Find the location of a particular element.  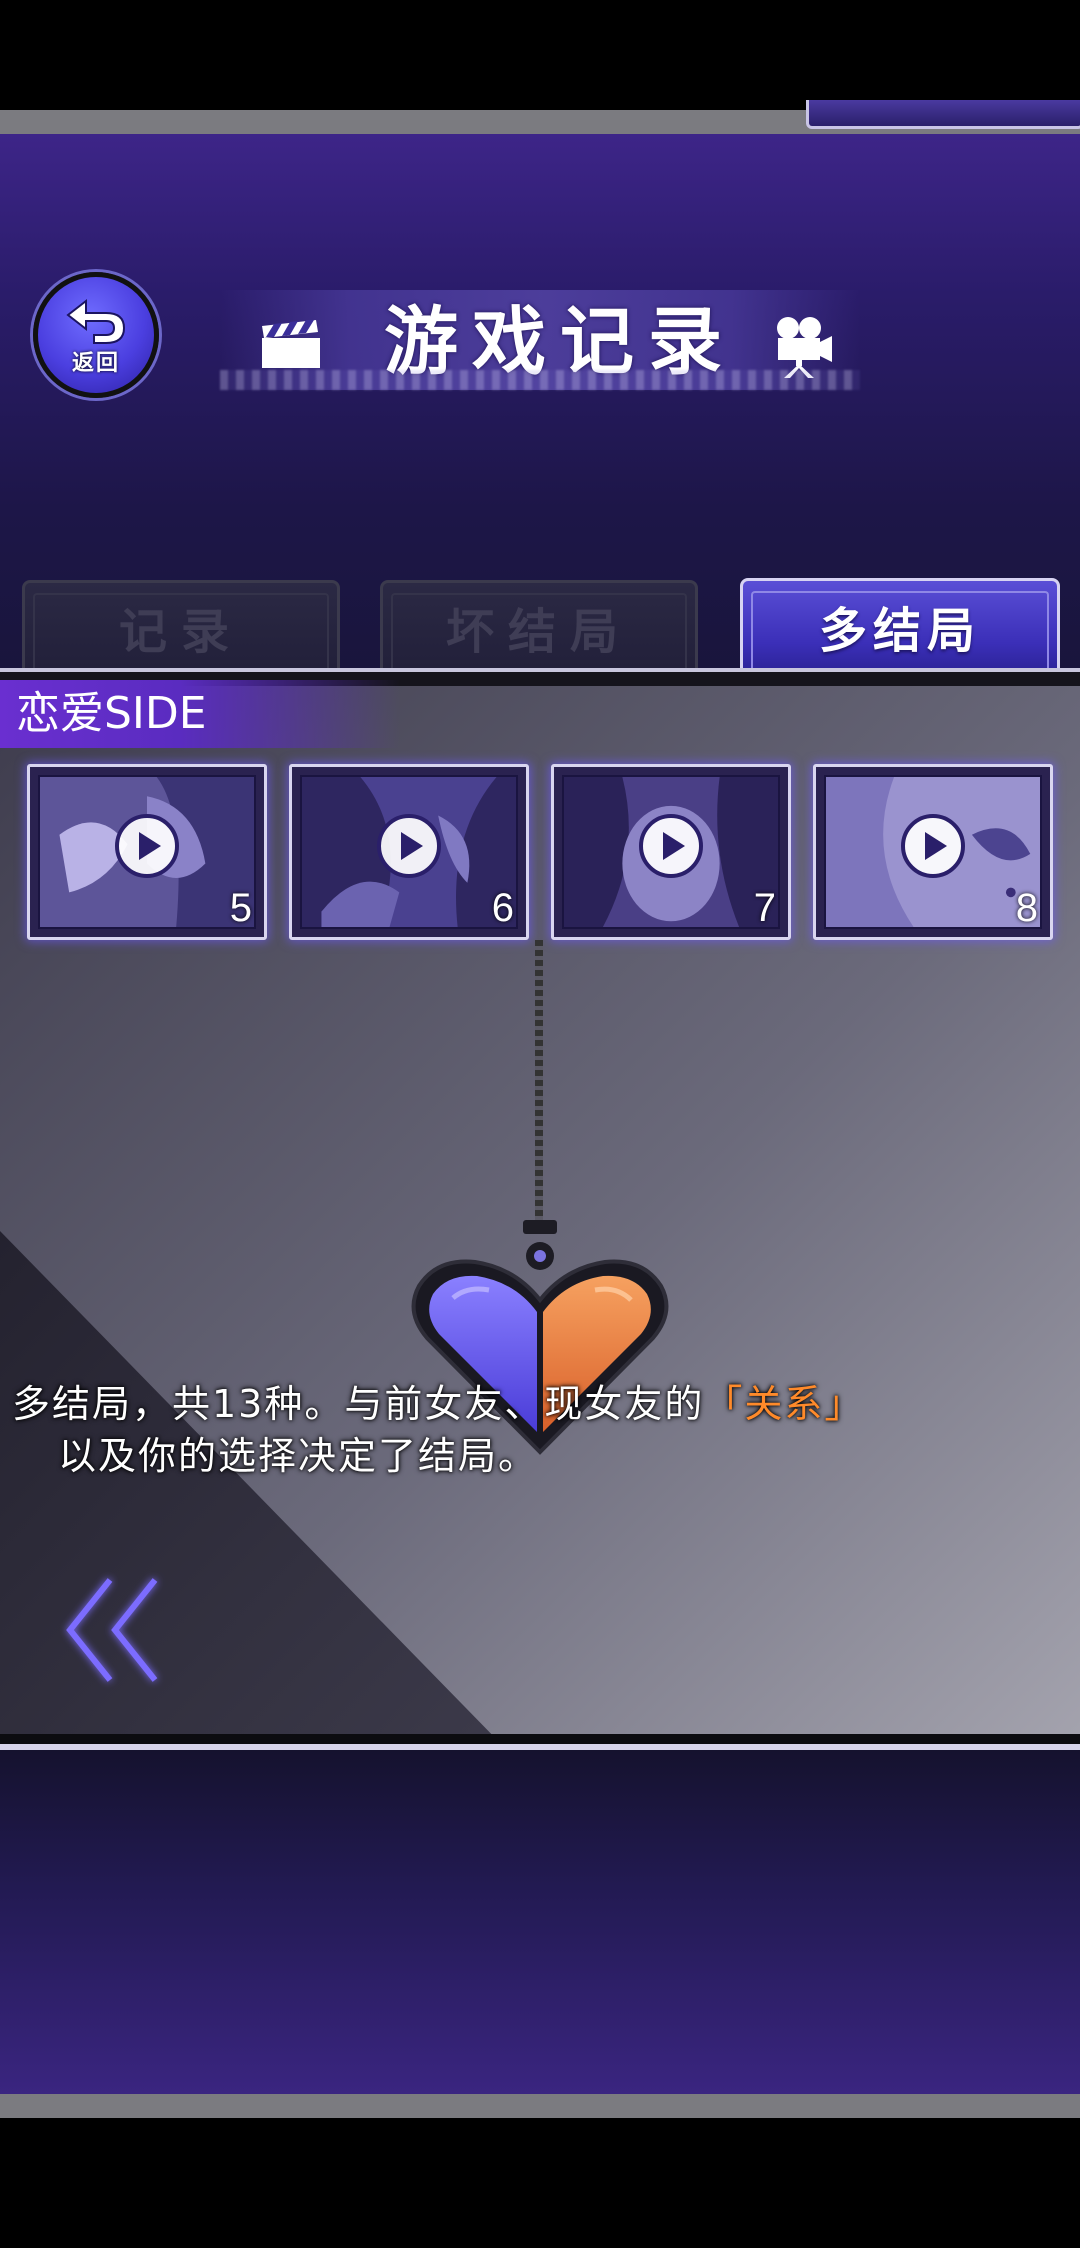

description-line-1: 多结局，共13种。与前女友、现女友的「关系」 is located at coordinates (512, 1404).